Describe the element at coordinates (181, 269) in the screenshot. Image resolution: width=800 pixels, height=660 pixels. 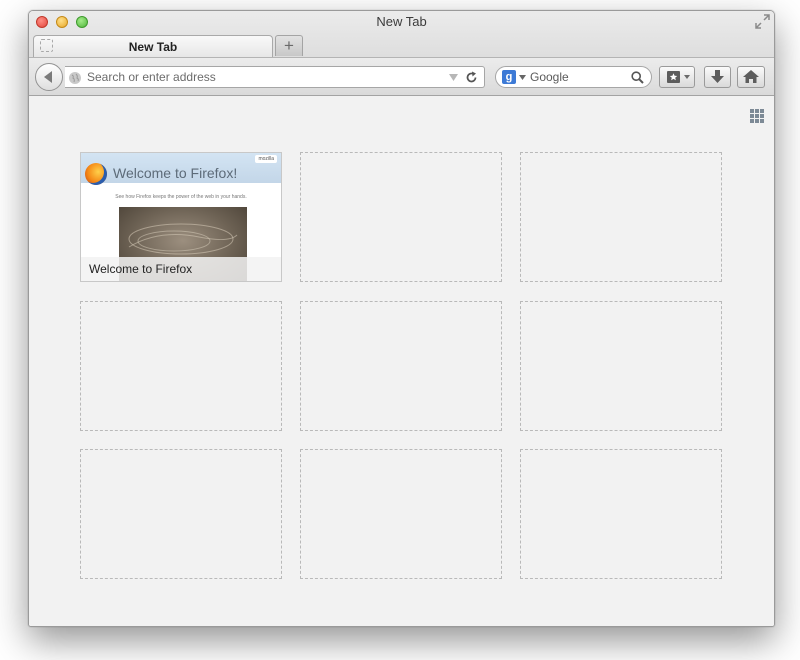
I see `tile-title: Welcome to Firefox` at that location.